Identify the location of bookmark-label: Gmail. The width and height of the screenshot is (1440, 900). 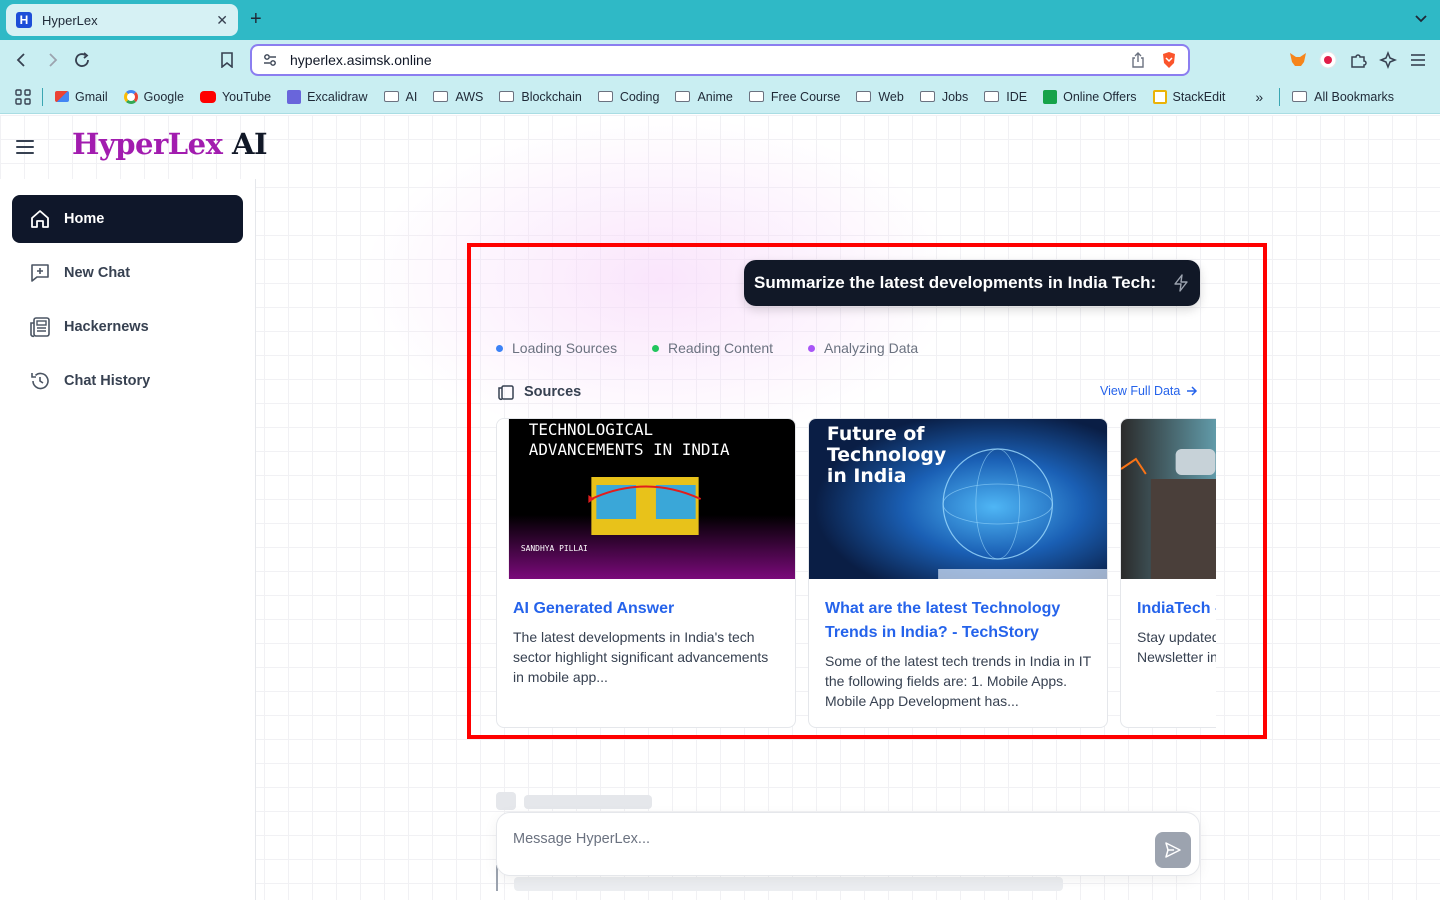
(91, 96).